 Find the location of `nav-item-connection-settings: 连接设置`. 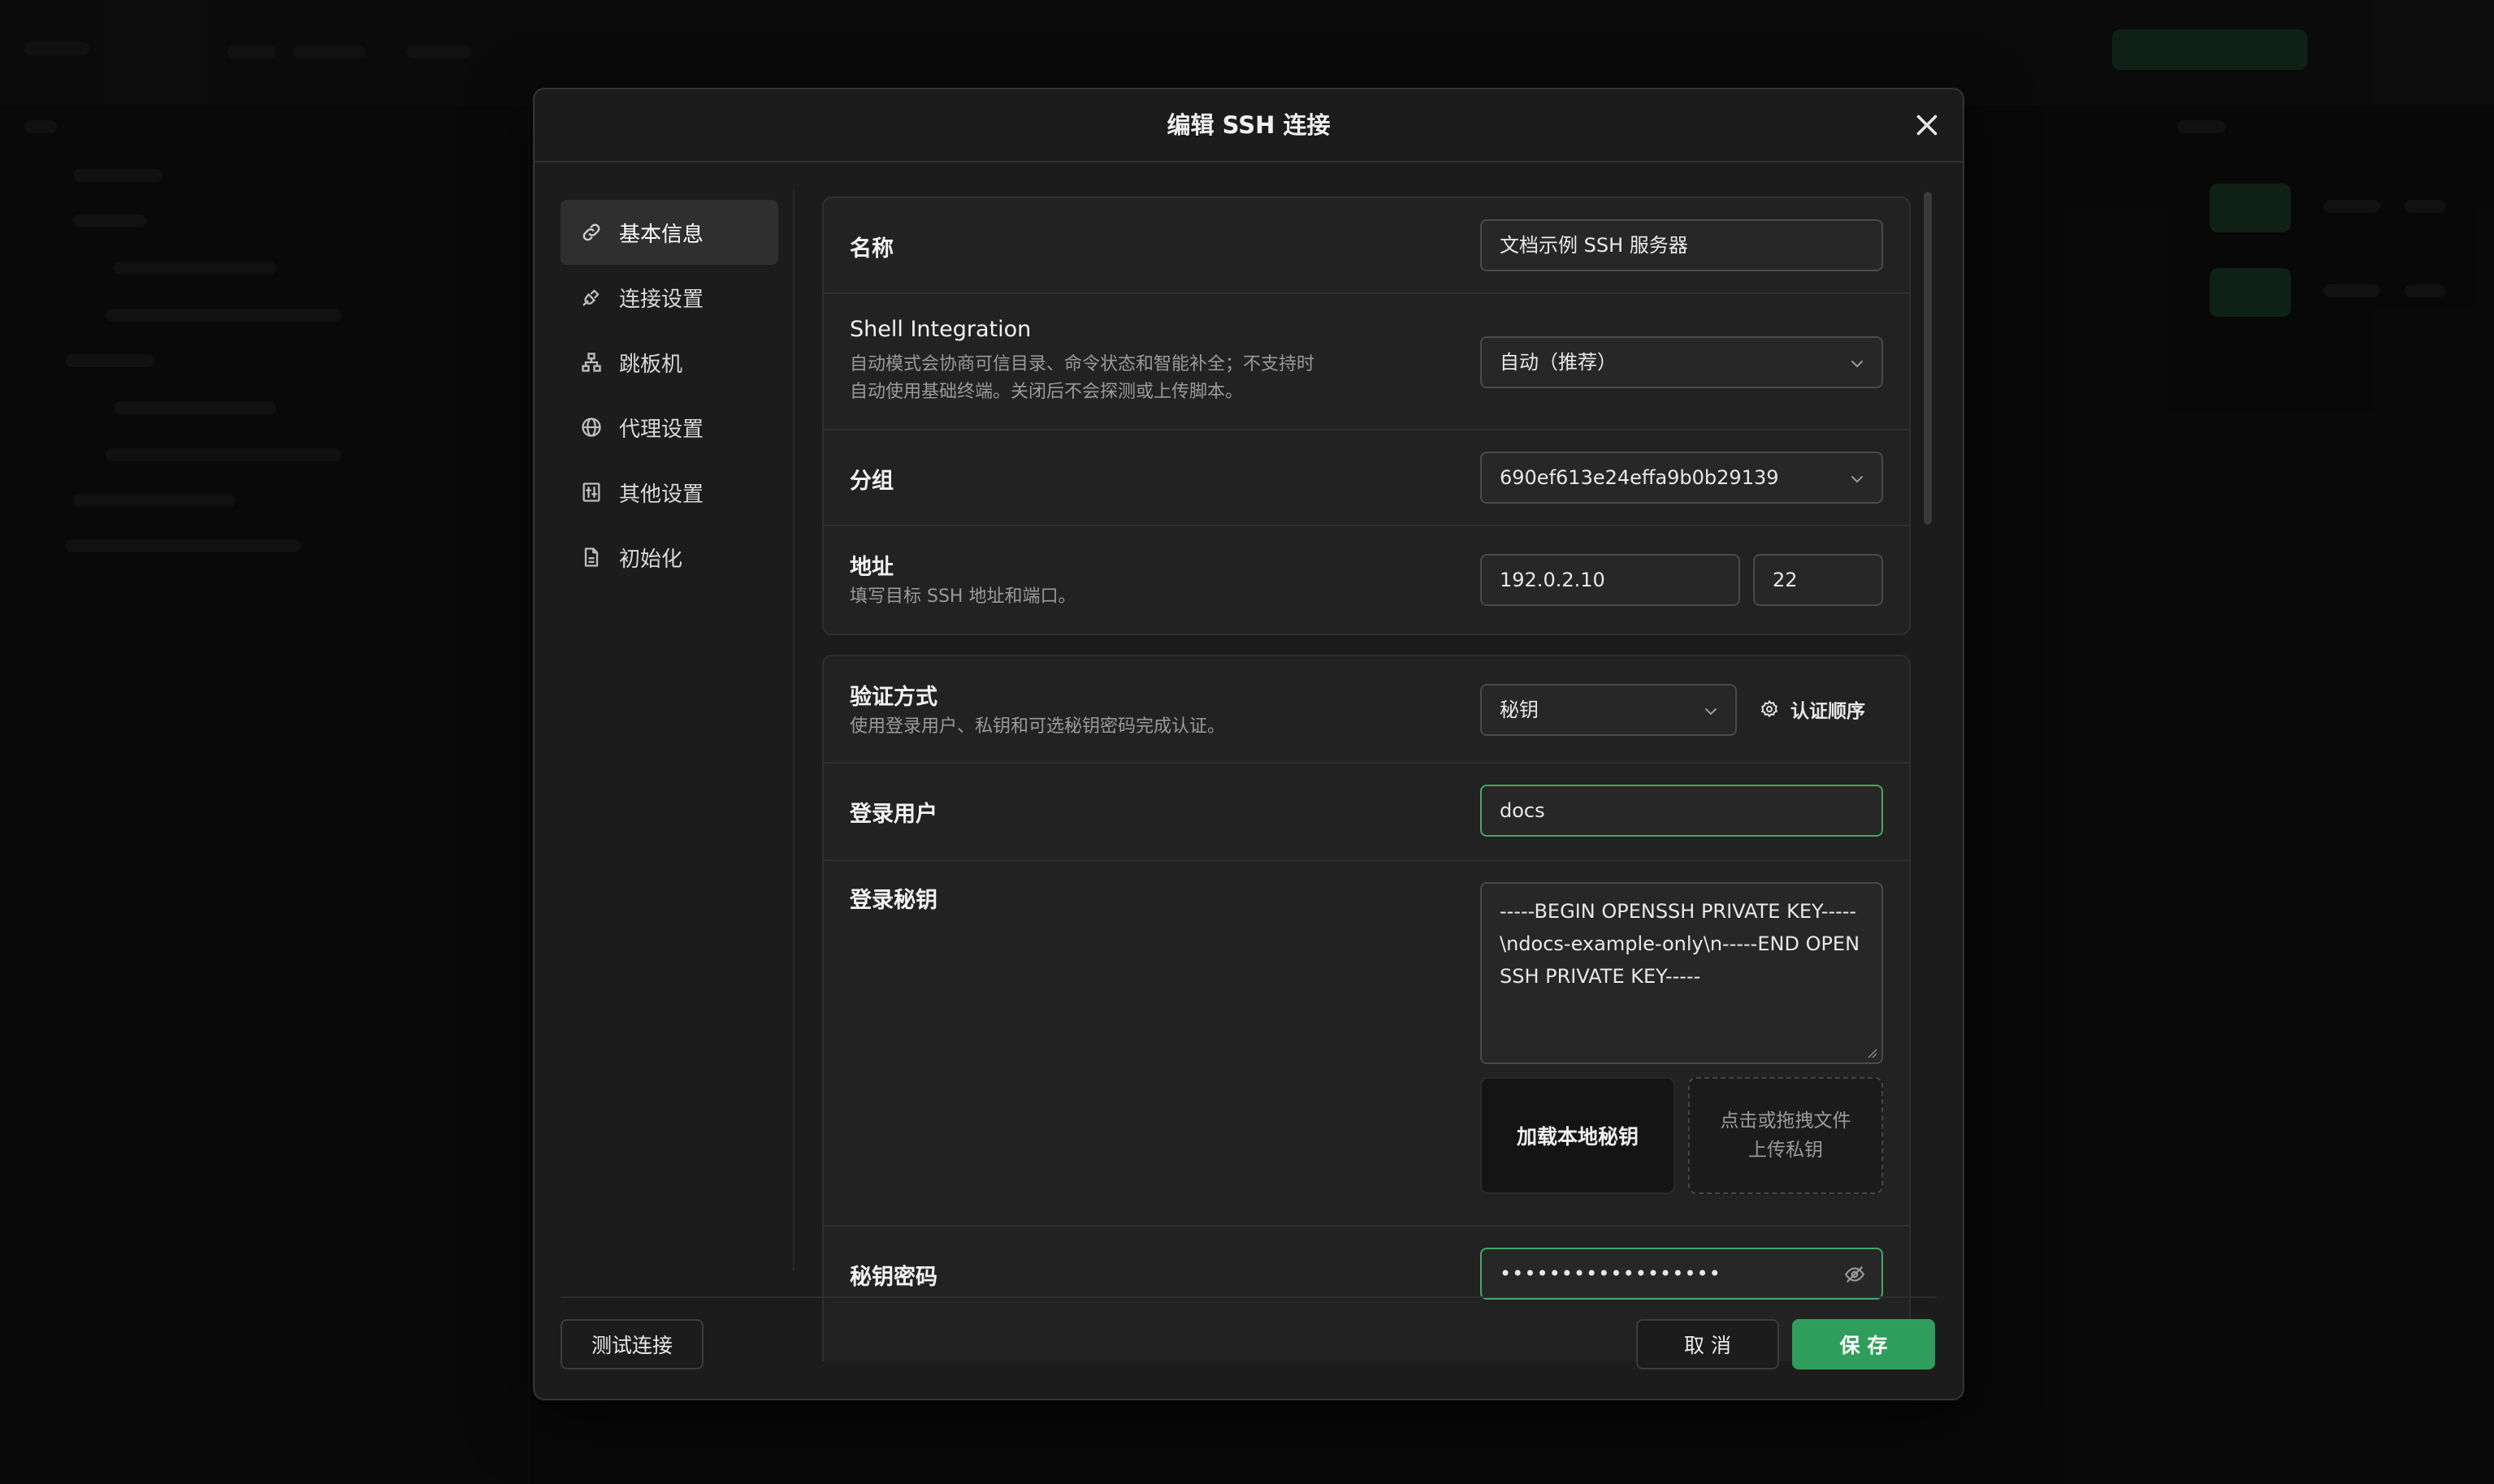

nav-item-connection-settings: 连接设置 is located at coordinates (669, 297).